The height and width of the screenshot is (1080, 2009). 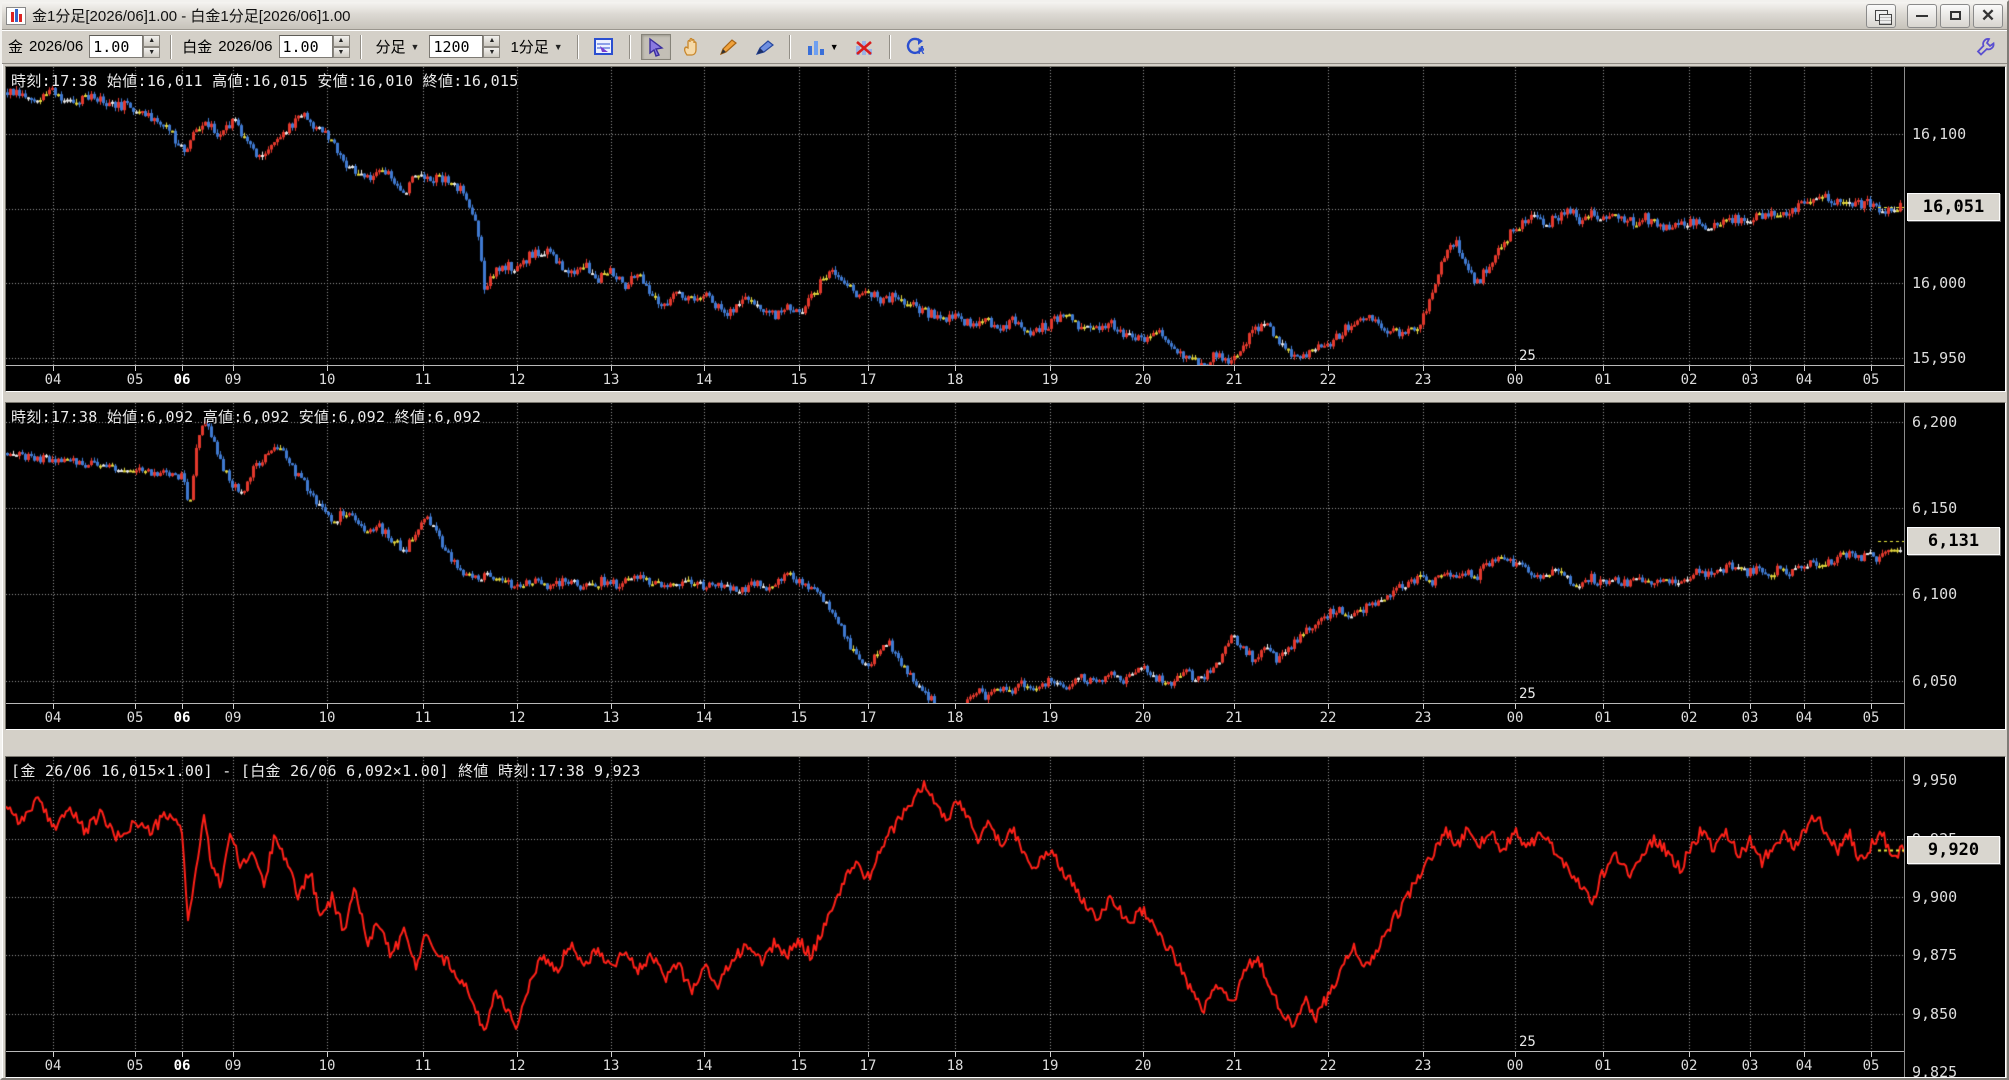 What do you see at coordinates (191, 16) in the screenshot?
I see `window-title: 金1分足[2026/06]1.00 - 白金1分足[2026/06]1.00` at bounding box center [191, 16].